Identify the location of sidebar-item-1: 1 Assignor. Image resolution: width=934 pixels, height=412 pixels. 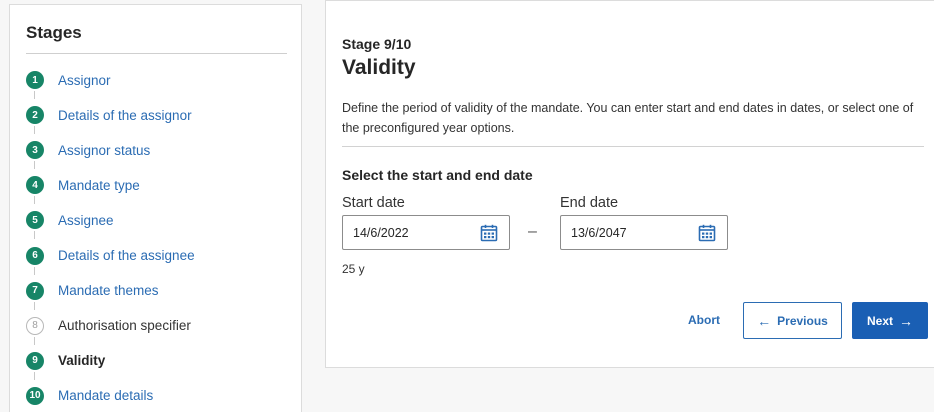
(68, 80).